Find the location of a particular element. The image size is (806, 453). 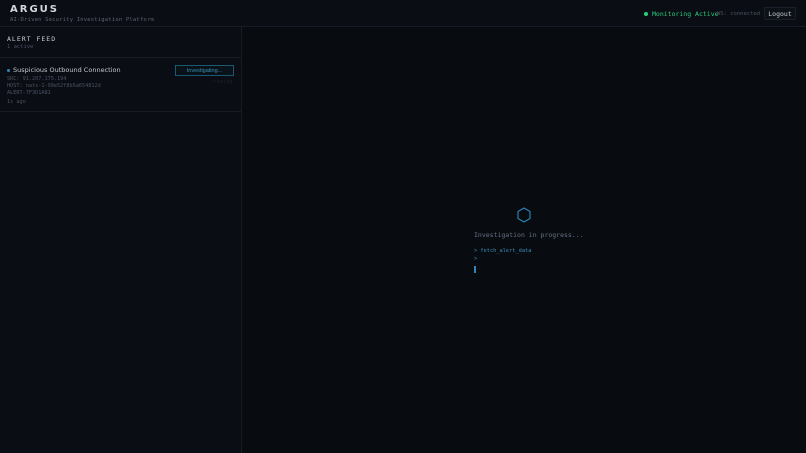

alert-host: HOST: nats-1-90e52f8b5a654812d is located at coordinates (54, 86).